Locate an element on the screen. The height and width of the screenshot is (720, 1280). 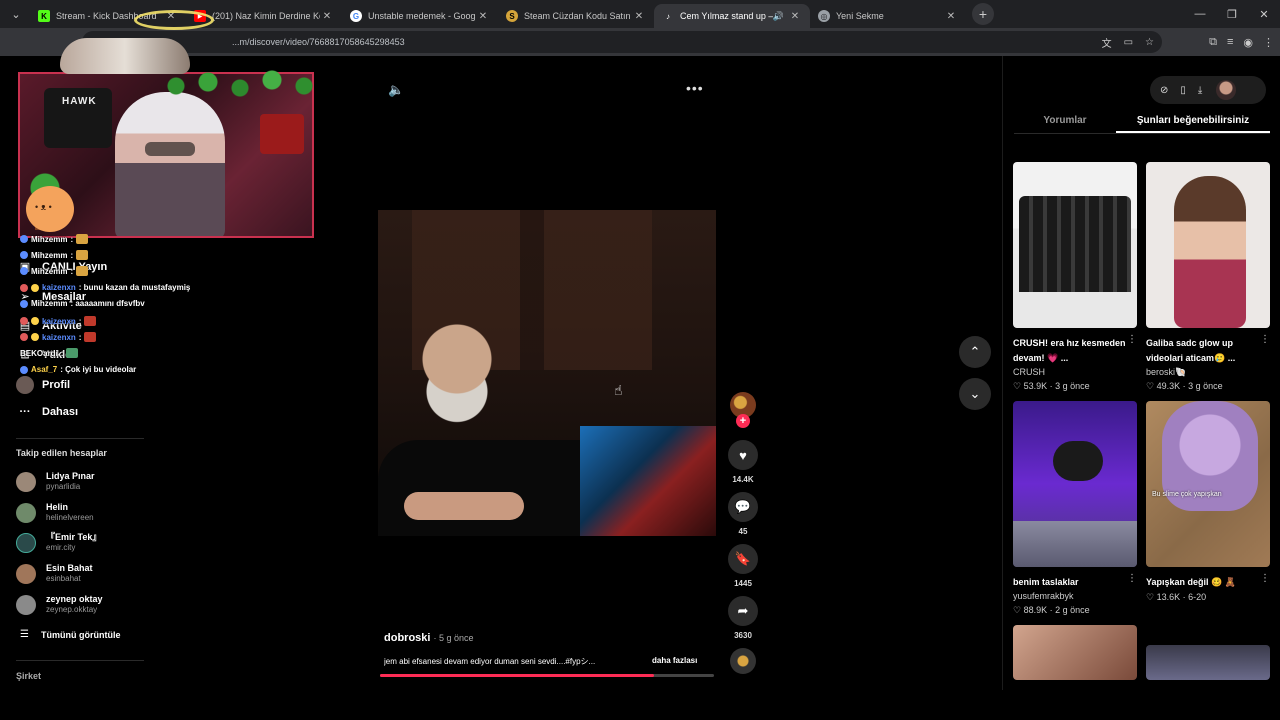
browser-tab-tiktok: ♪ Cem Yılmaz stand up — Du 🔊 ✕ is located at coordinates (732, 16).